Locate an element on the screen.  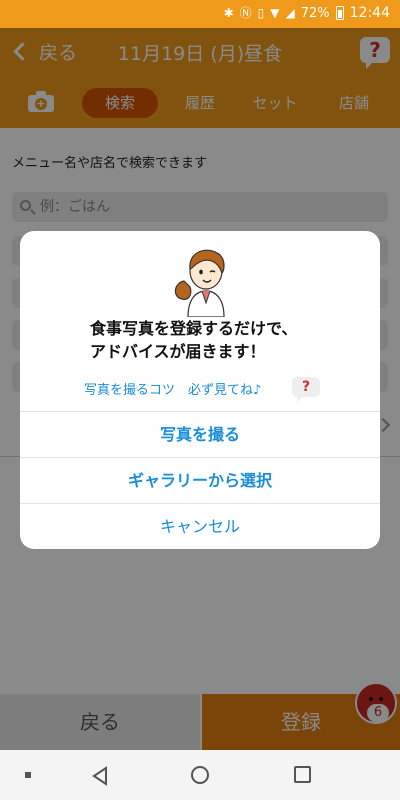
signal-icon: ◢ is located at coordinates (290, 13).